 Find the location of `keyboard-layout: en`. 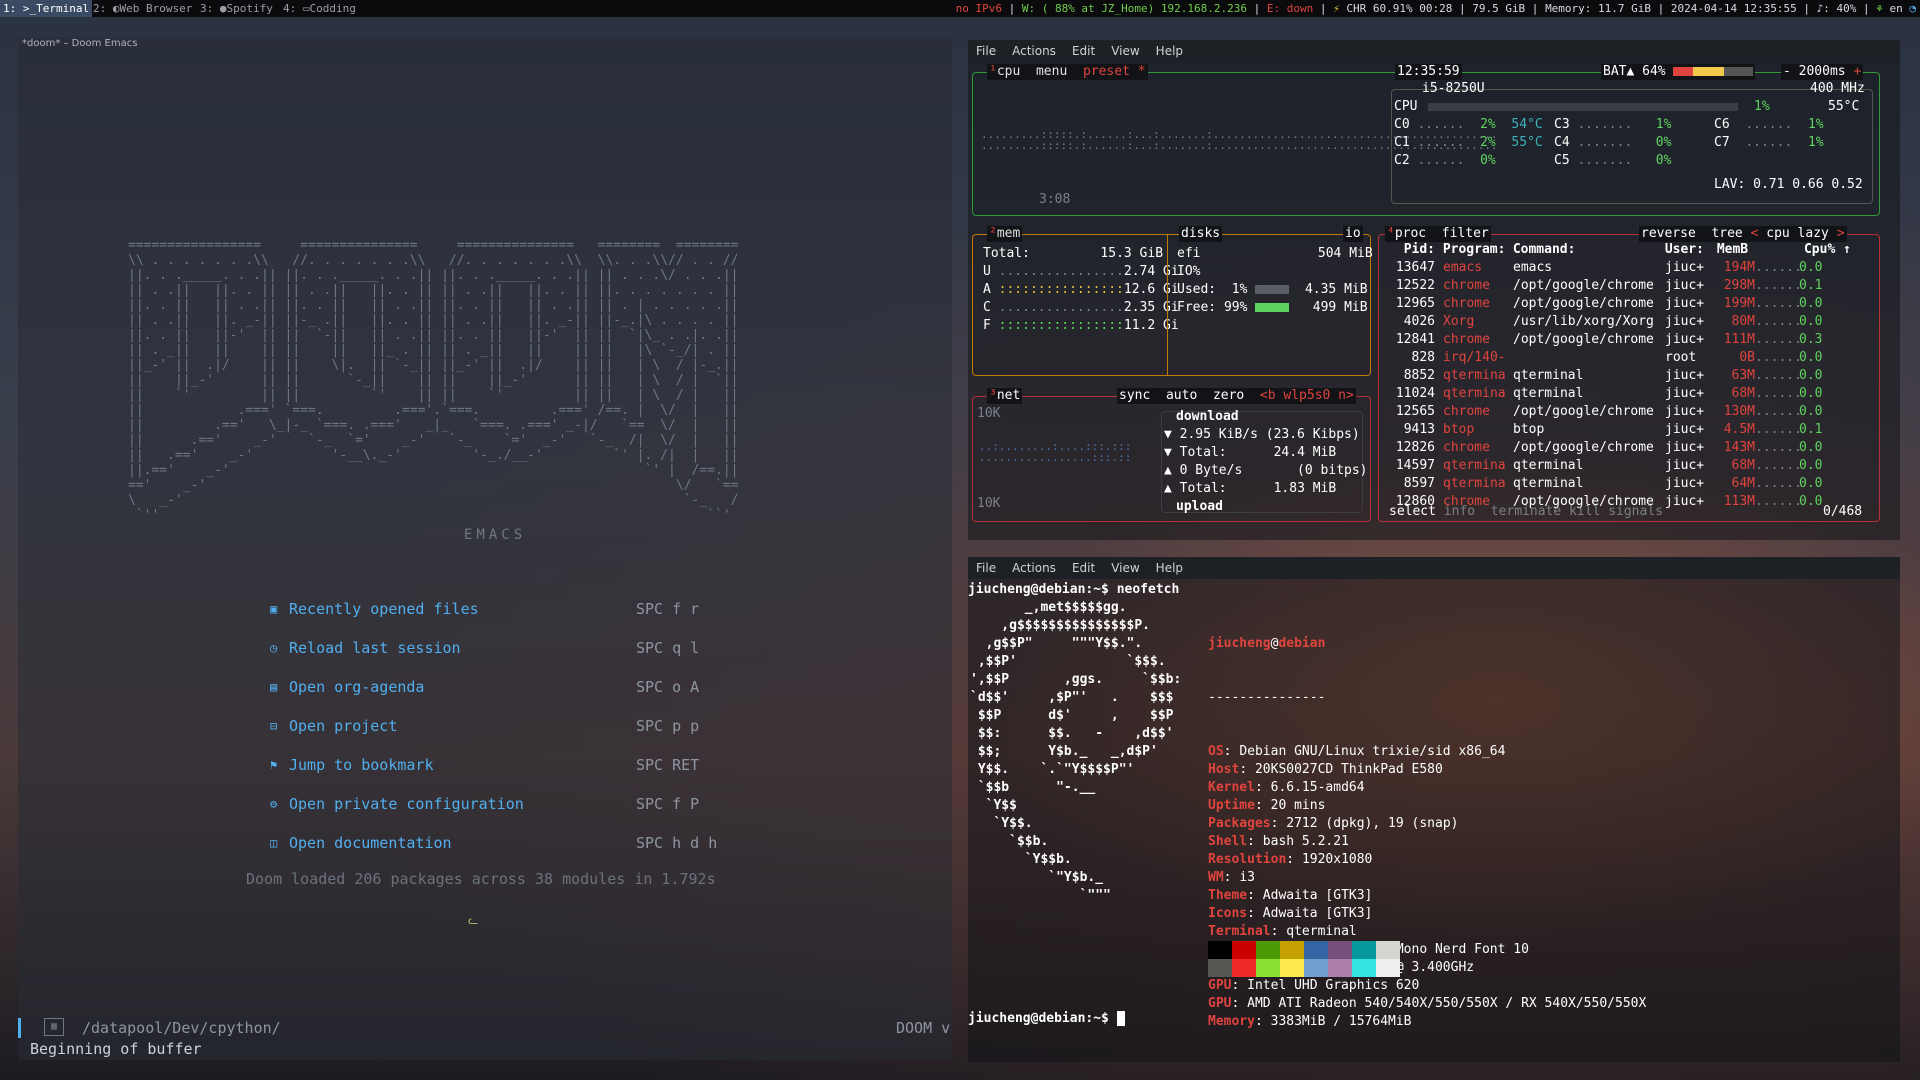

keyboard-layout: en is located at coordinates (1896, 8).